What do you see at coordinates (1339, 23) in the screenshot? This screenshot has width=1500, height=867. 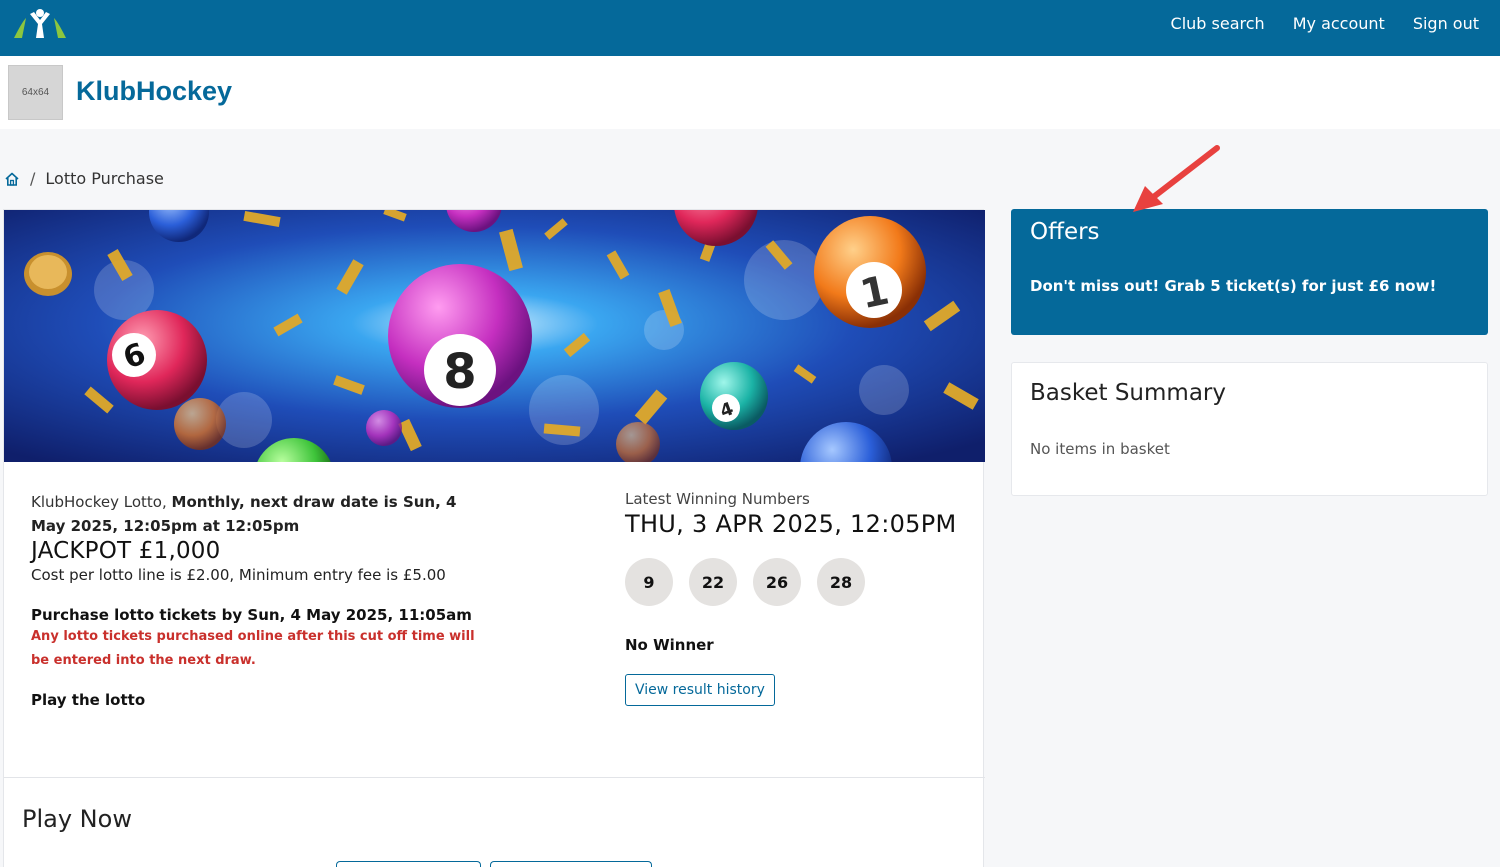 I see `nav-my-account-link: My account` at bounding box center [1339, 23].